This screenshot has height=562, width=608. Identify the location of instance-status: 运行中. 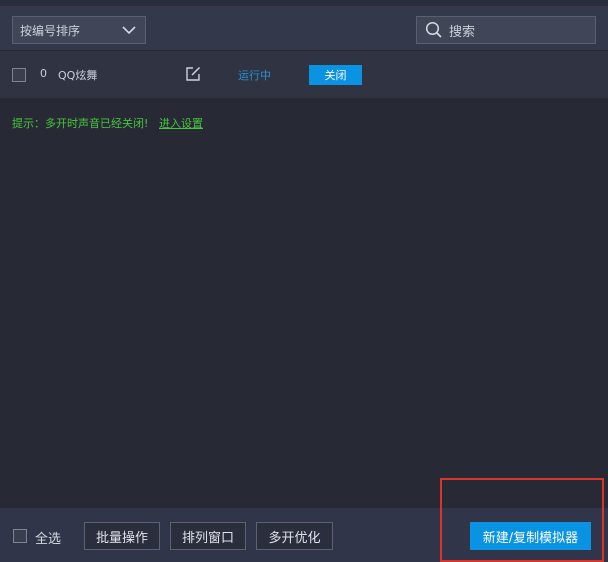
(254, 75).